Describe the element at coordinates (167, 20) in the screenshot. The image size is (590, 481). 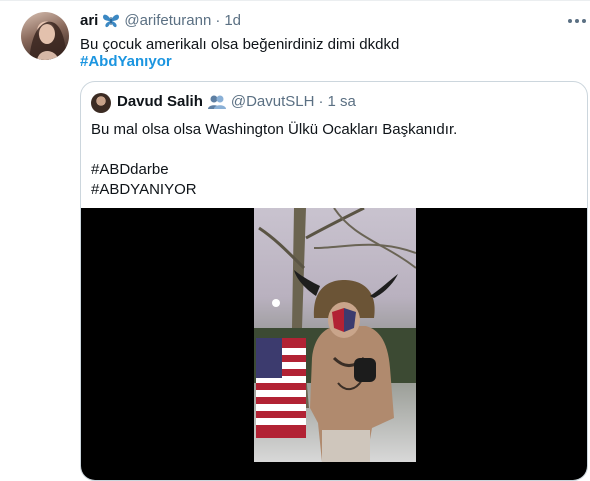
I see `author-handle: @arifeturann` at that location.